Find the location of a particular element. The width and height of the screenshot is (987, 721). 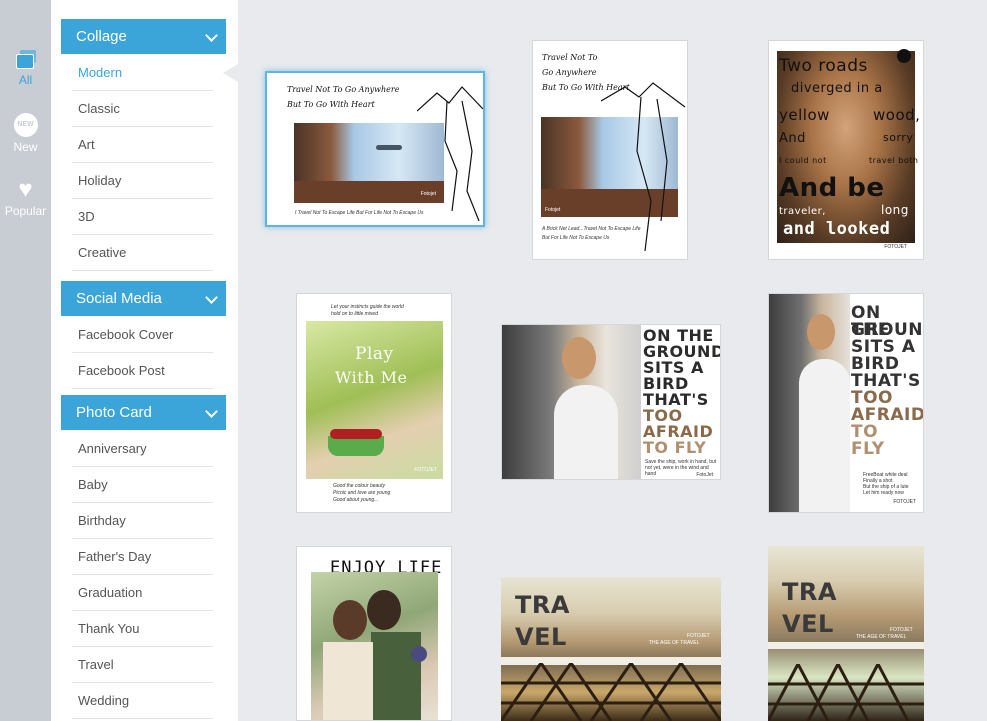

template-text: traveler, is located at coordinates (802, 211).